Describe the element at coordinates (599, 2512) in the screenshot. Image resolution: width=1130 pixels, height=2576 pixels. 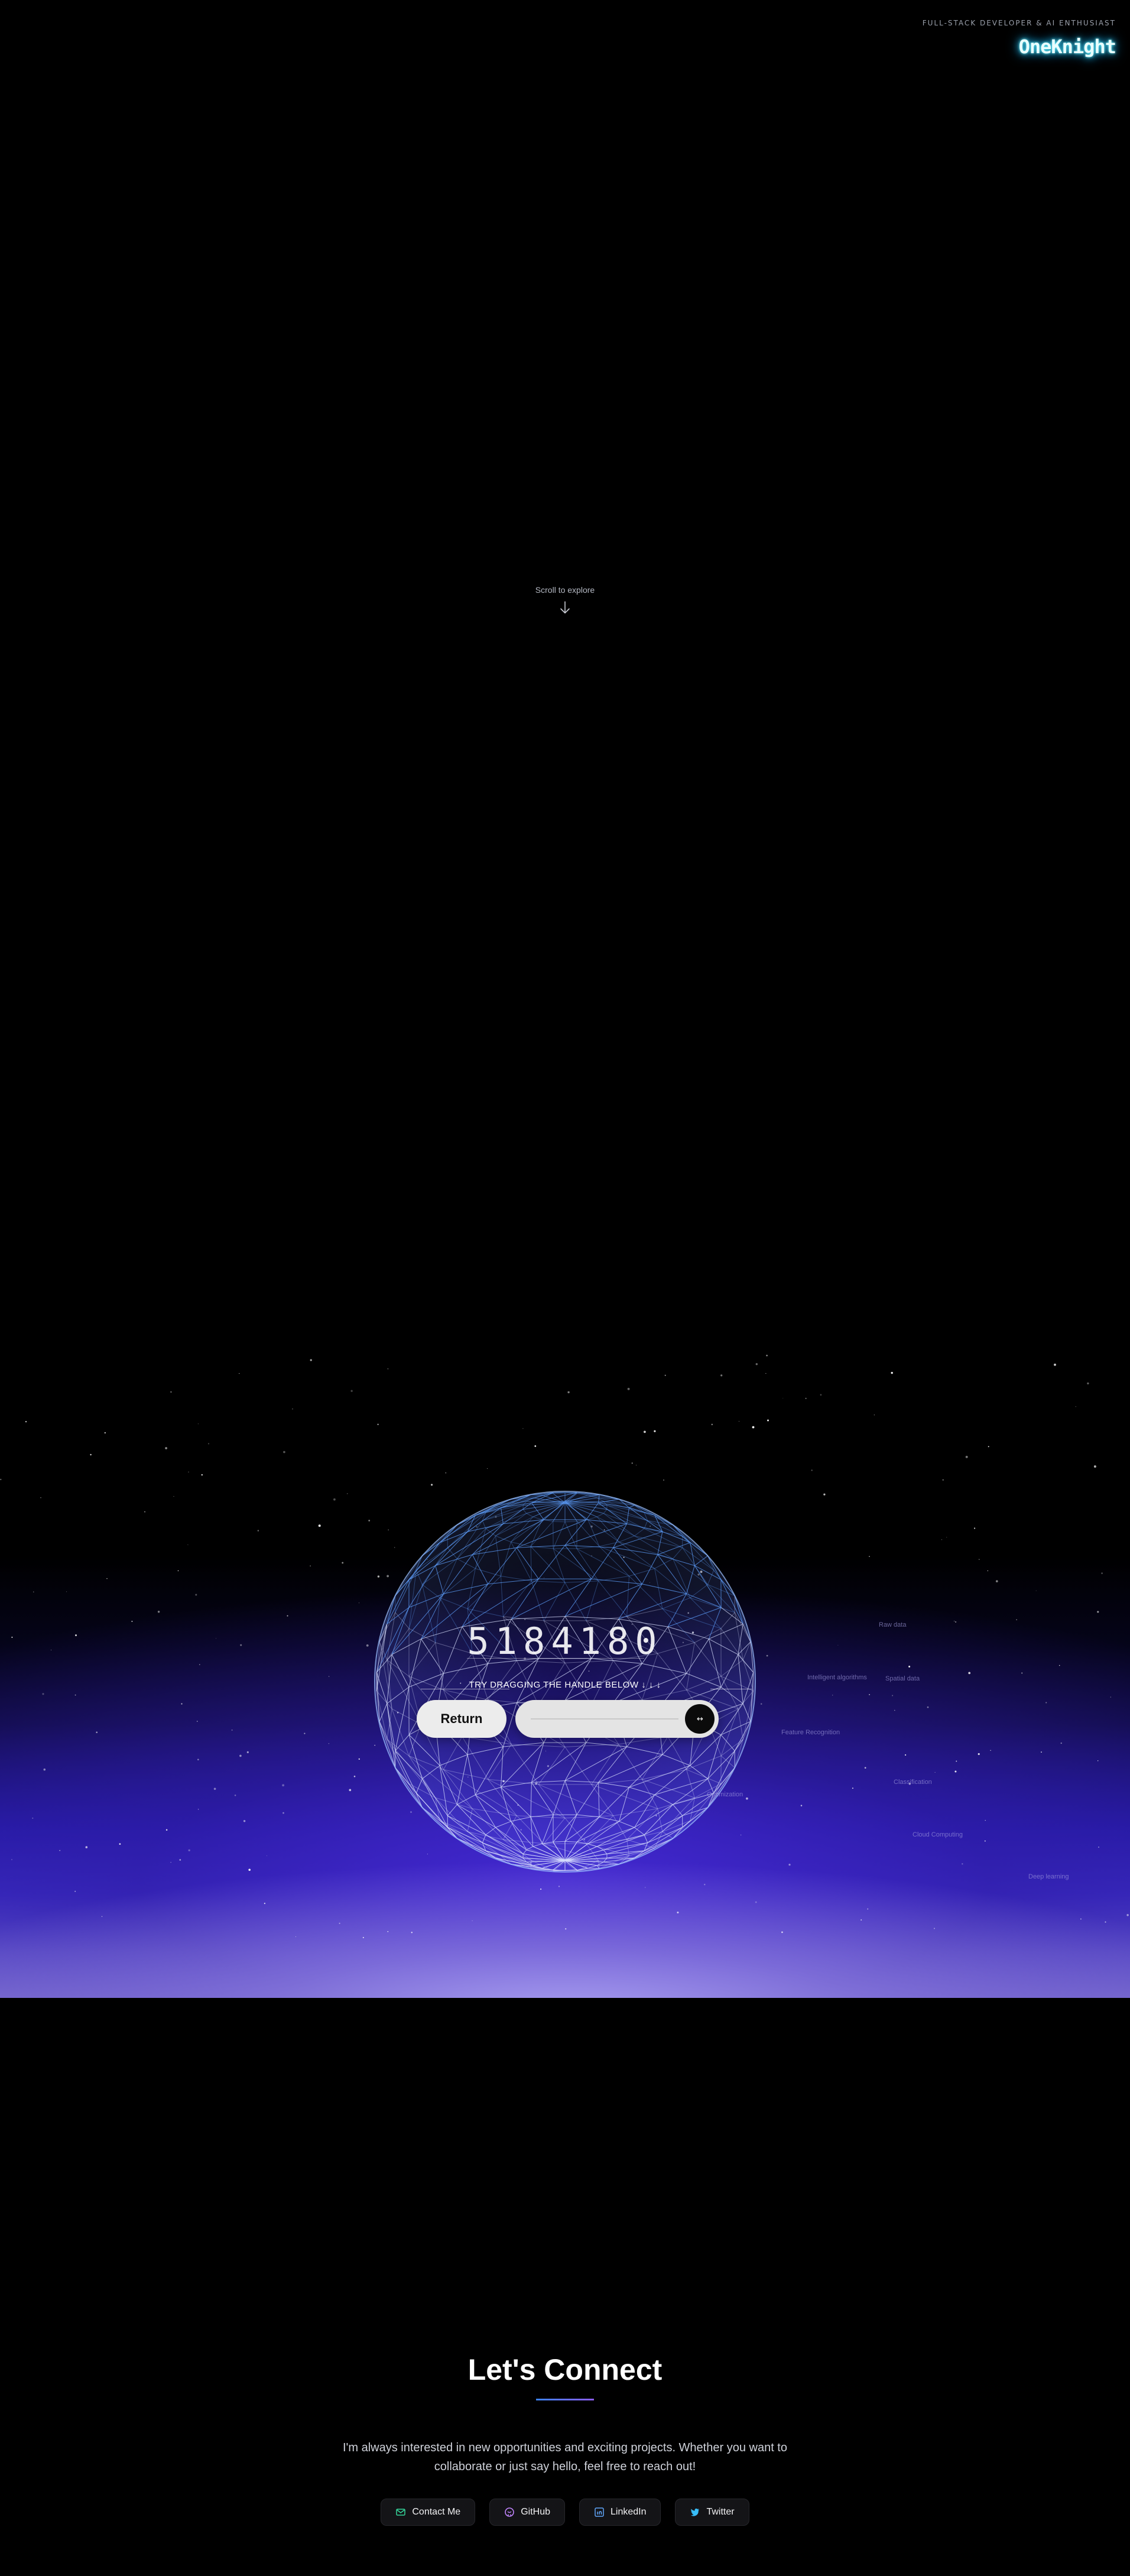
I see `linkedin-icon` at that location.